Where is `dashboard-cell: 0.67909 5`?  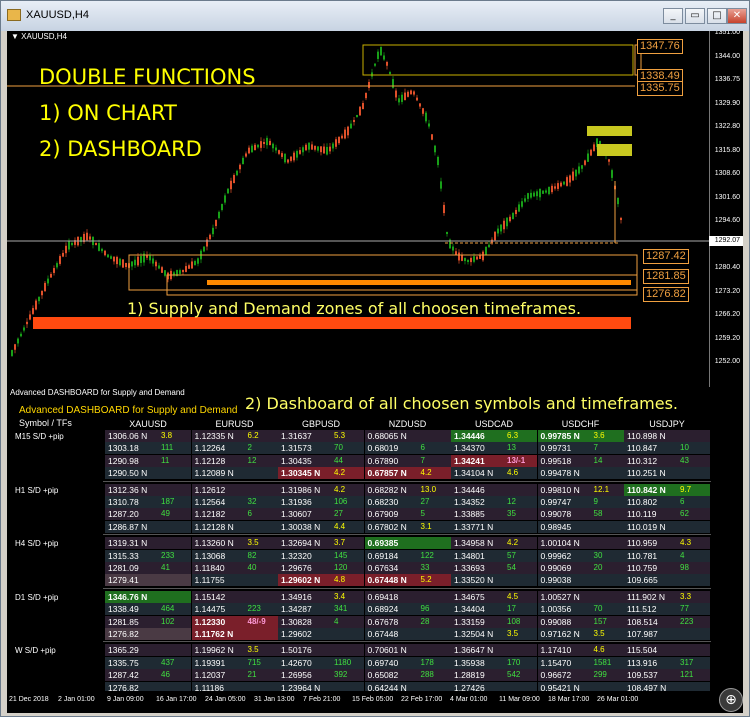
dashboard-cell: 0.67909 5 is located at coordinates (407, 514).